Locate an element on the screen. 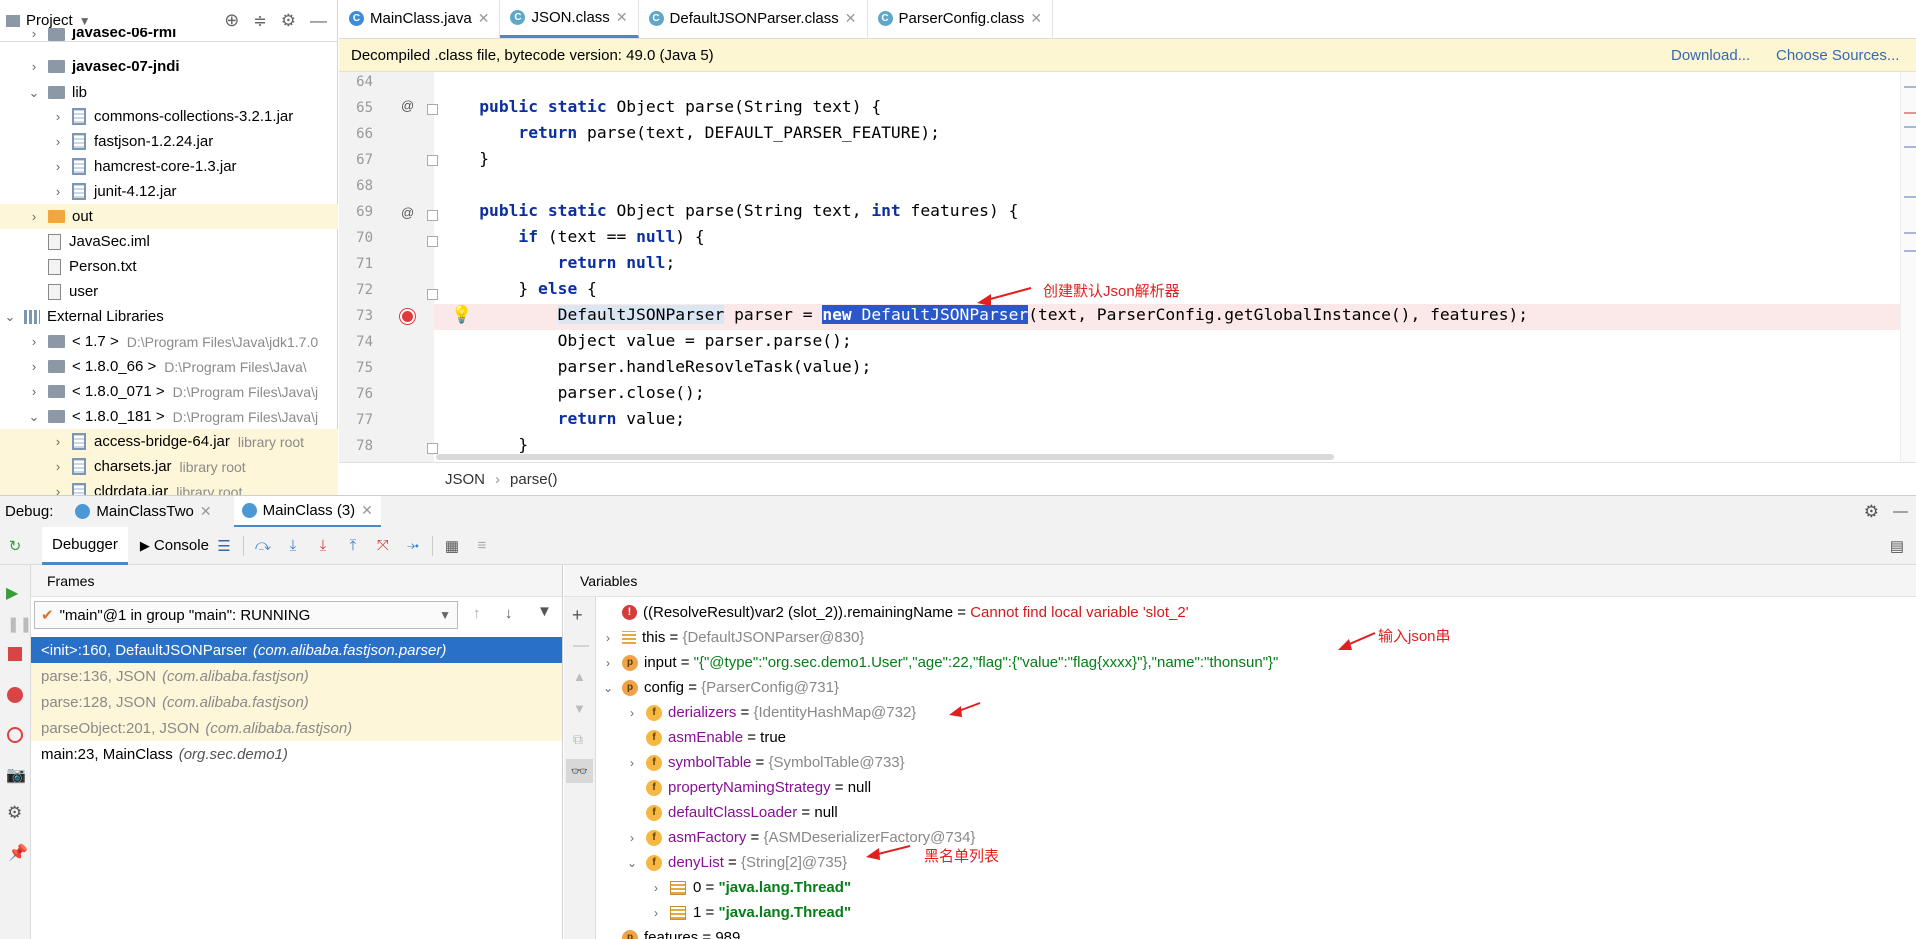 This screenshot has width=1916, height=939. override-marker-icon: @ is located at coordinates (407, 212).